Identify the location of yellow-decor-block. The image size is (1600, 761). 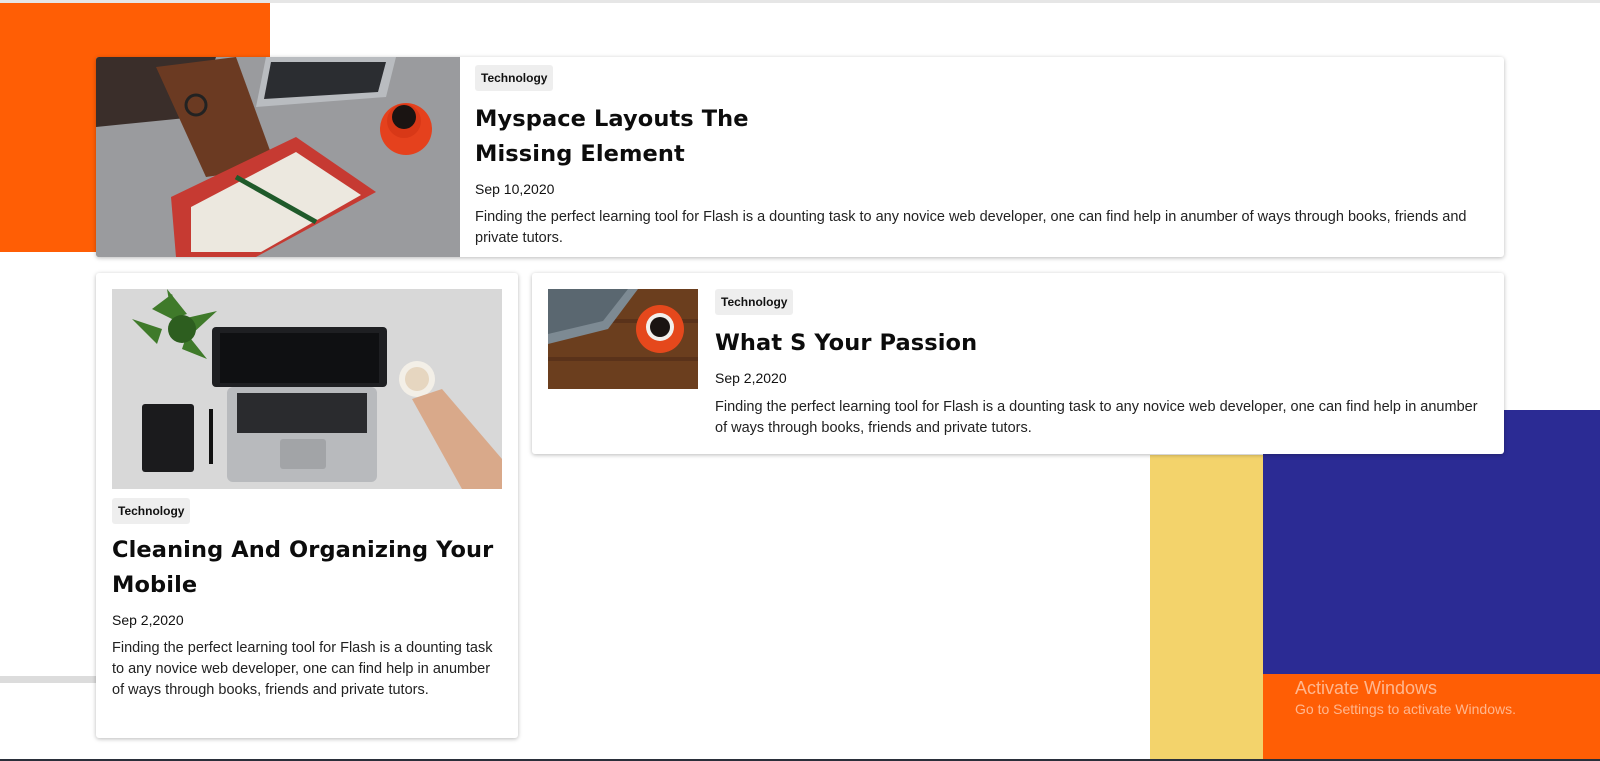
(1207, 608).